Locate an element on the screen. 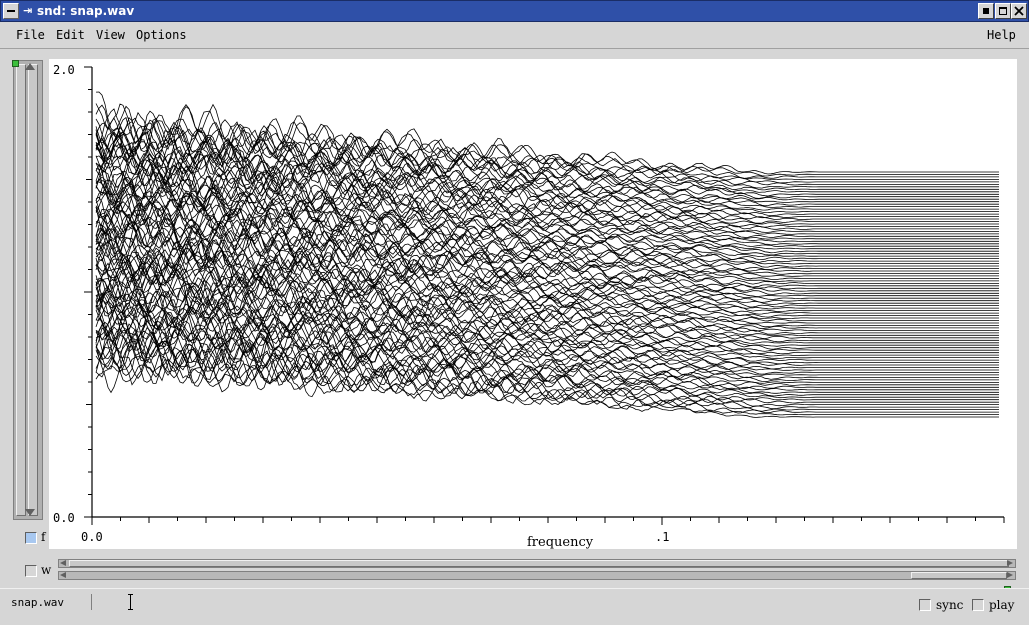 The width and height of the screenshot is (1029, 625). close-icon is located at coordinates (1019, 11).